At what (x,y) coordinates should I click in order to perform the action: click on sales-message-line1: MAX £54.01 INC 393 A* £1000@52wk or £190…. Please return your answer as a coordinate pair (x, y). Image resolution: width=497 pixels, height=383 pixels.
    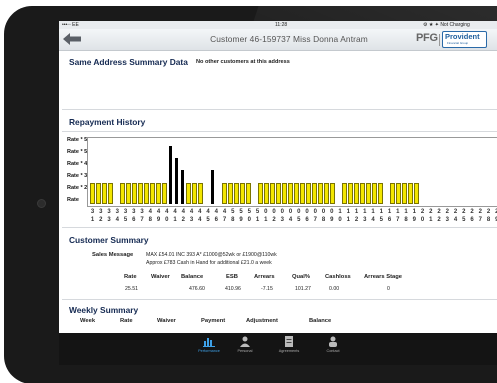
    Looking at the image, I should click on (211, 255).